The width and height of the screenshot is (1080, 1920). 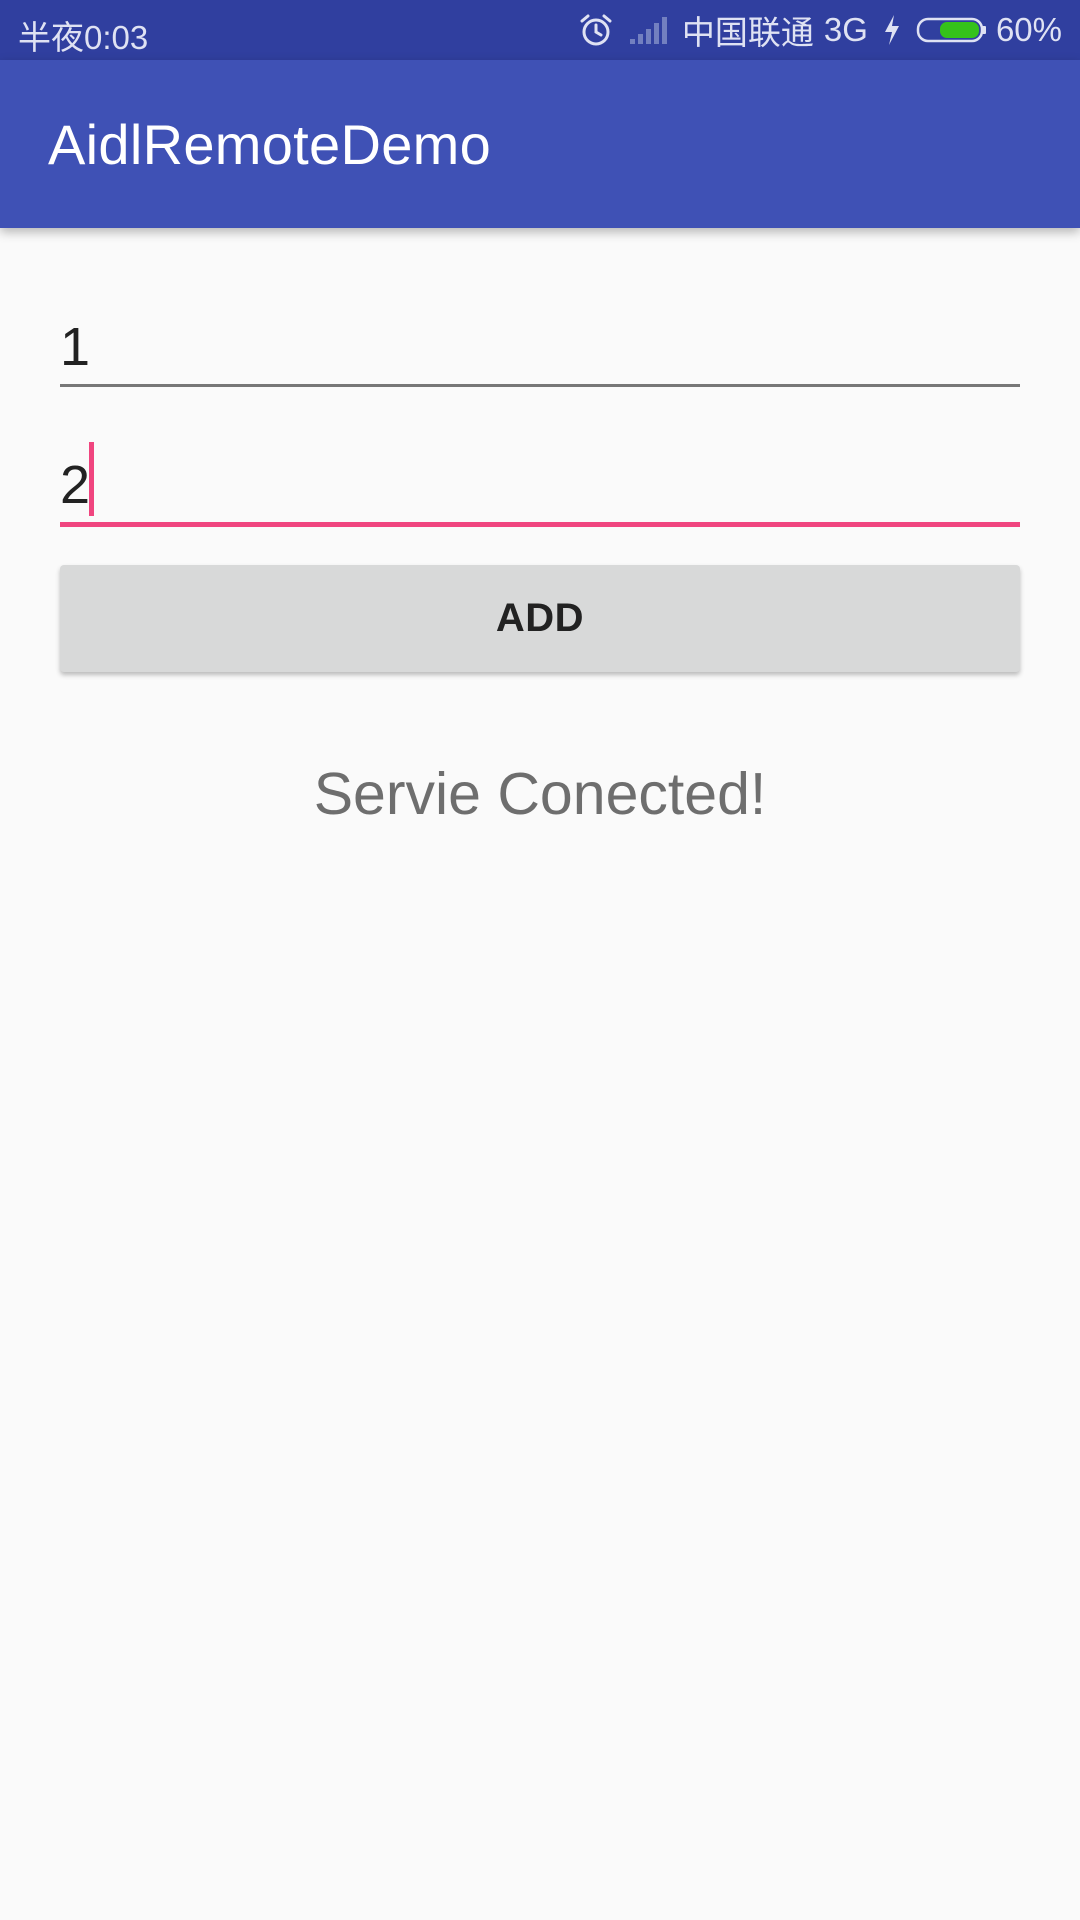 I want to click on first-input-underline, so click(x=540, y=385).